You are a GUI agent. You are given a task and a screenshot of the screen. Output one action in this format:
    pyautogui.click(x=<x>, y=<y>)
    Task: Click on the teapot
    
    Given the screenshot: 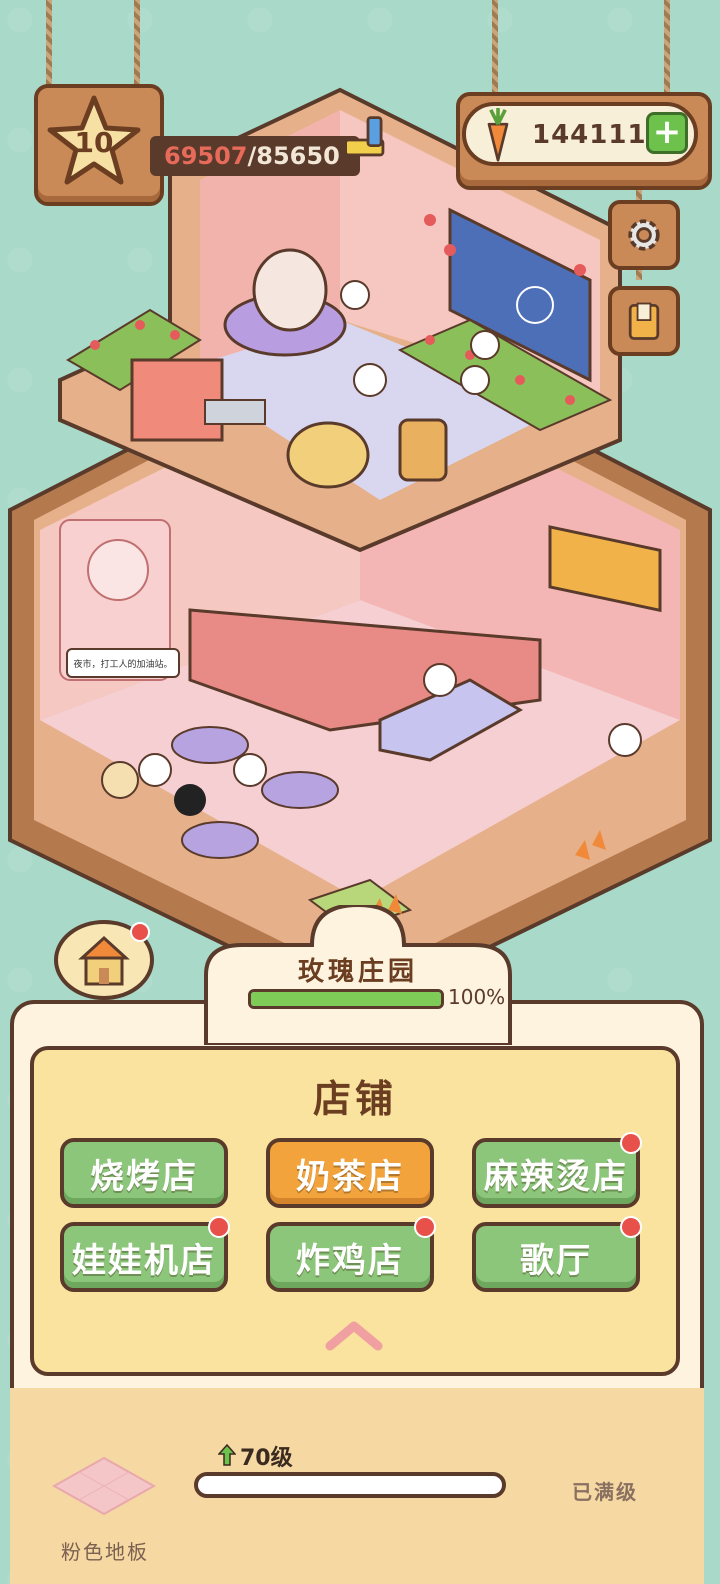 What is the action you would take?
    pyautogui.click(x=328, y=455)
    